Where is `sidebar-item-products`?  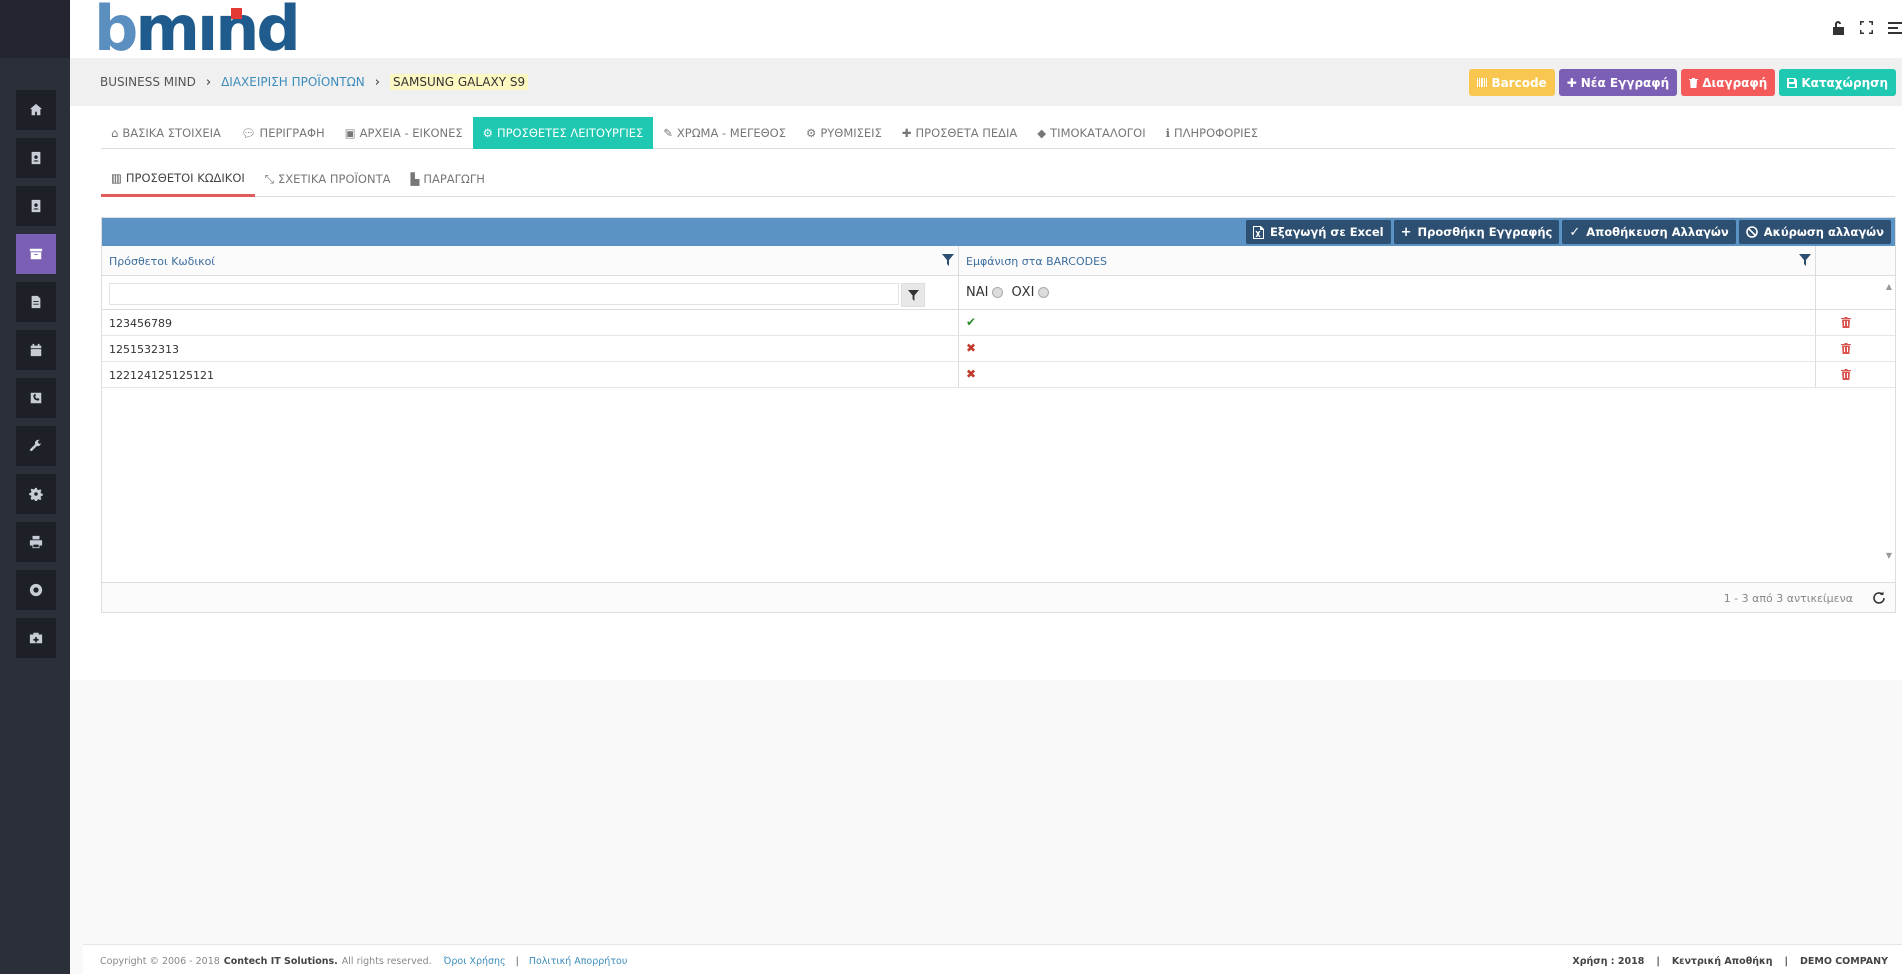
sidebar-item-products is located at coordinates (36, 254).